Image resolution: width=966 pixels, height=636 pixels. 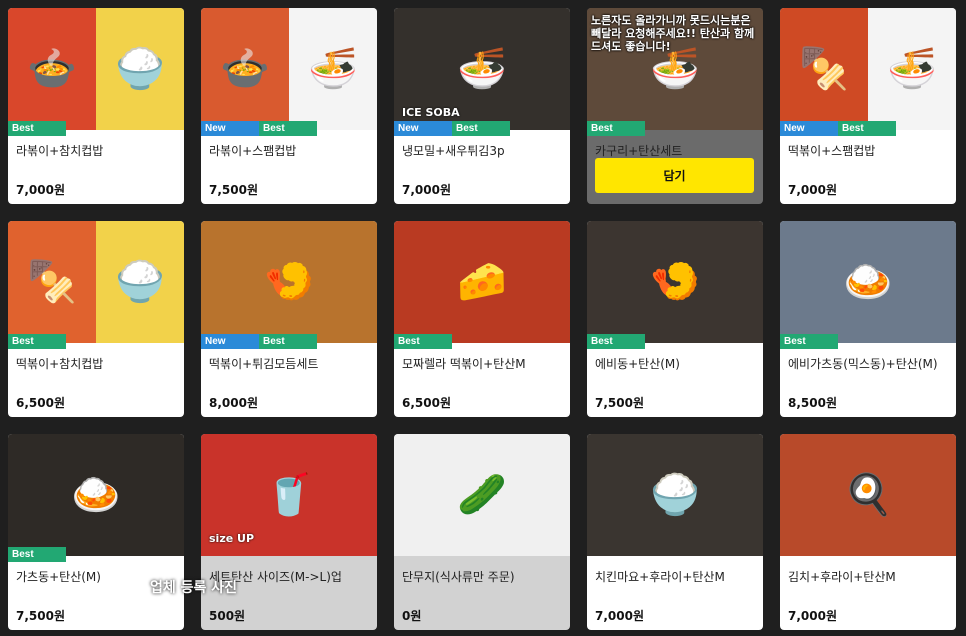 I want to click on food-photo: 🍢 🍜, so click(x=868, y=69).